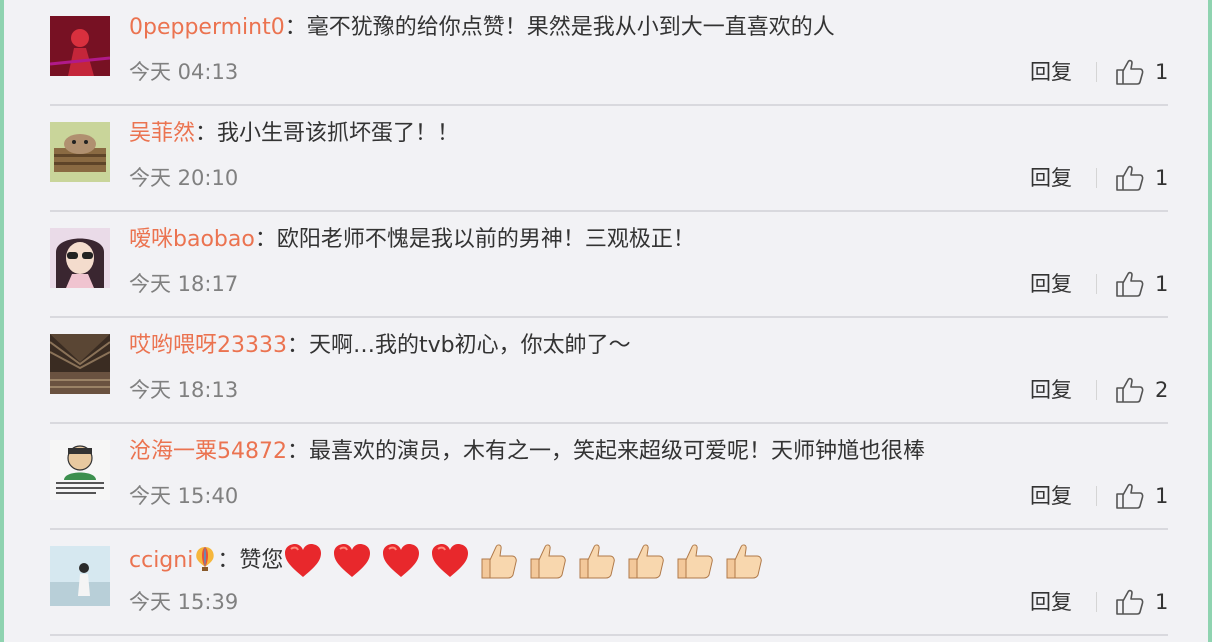  What do you see at coordinates (338, 133) in the screenshot?
I see `comment-text: 我小生哥该抓坏蛋了！！` at bounding box center [338, 133].